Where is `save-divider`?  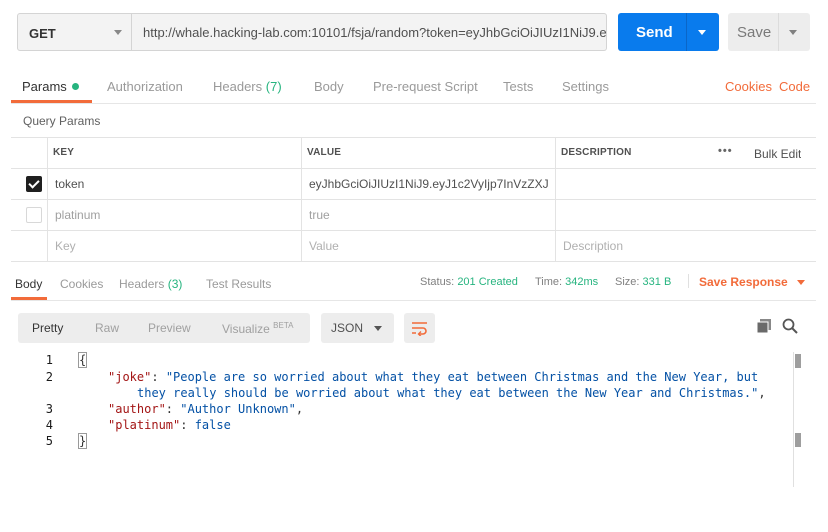
save-divider is located at coordinates (778, 32).